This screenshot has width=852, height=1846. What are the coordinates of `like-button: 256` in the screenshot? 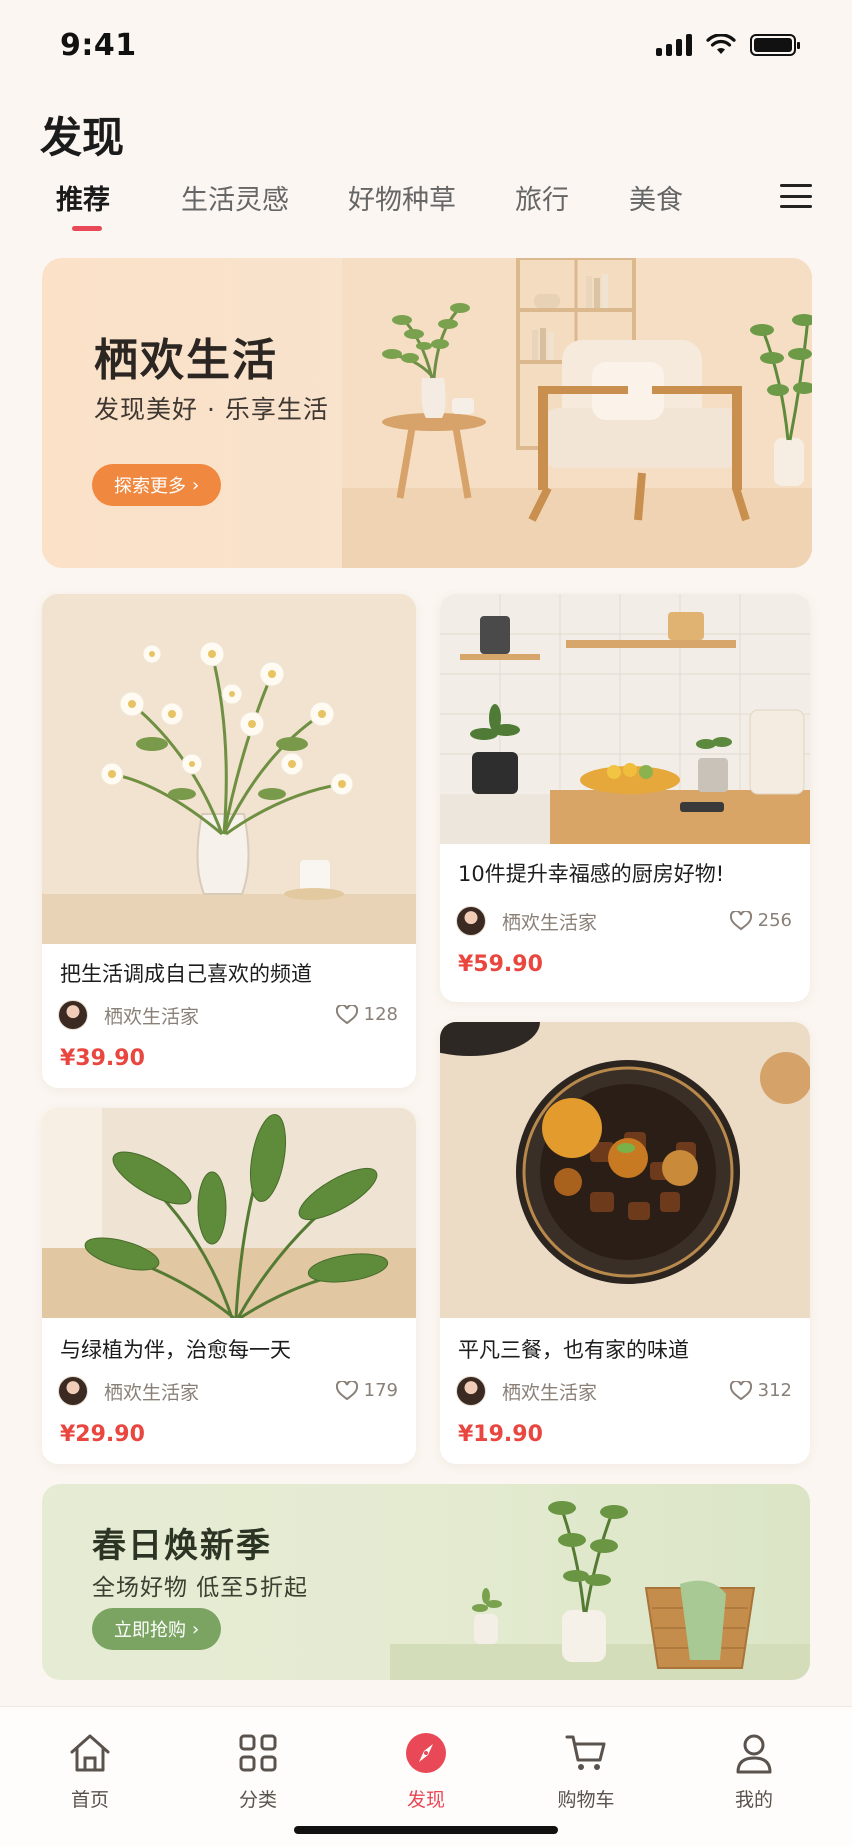 It's located at (760, 920).